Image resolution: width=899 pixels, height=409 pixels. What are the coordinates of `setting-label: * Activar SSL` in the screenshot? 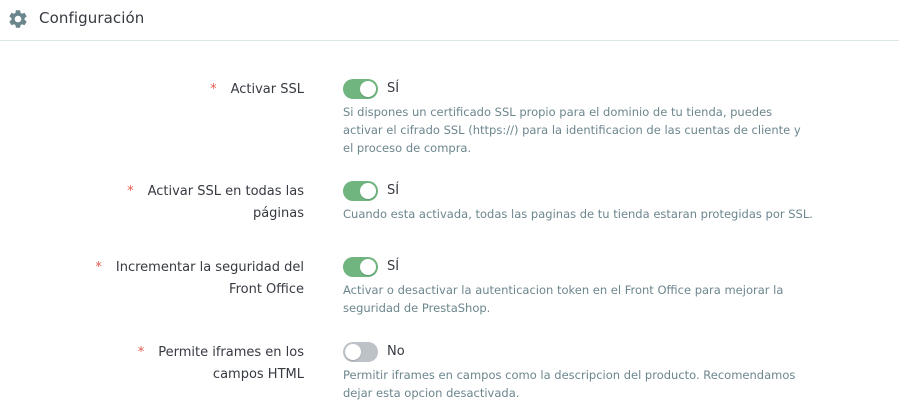 It's located at (257, 90).